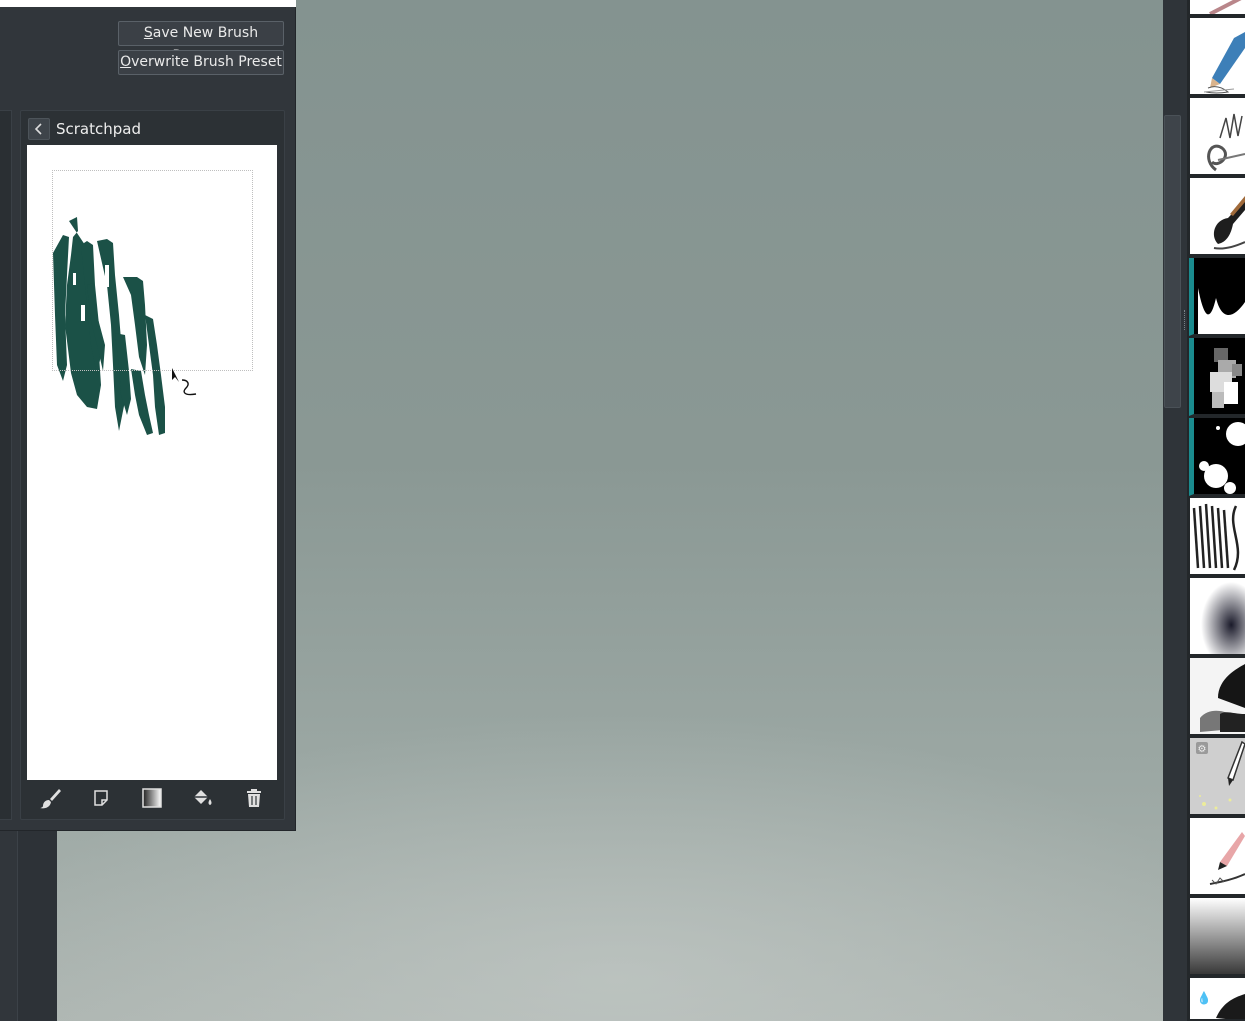 The width and height of the screenshot is (1245, 1021). I want to click on vertical-scrollbar-thumb, so click(1172, 261).